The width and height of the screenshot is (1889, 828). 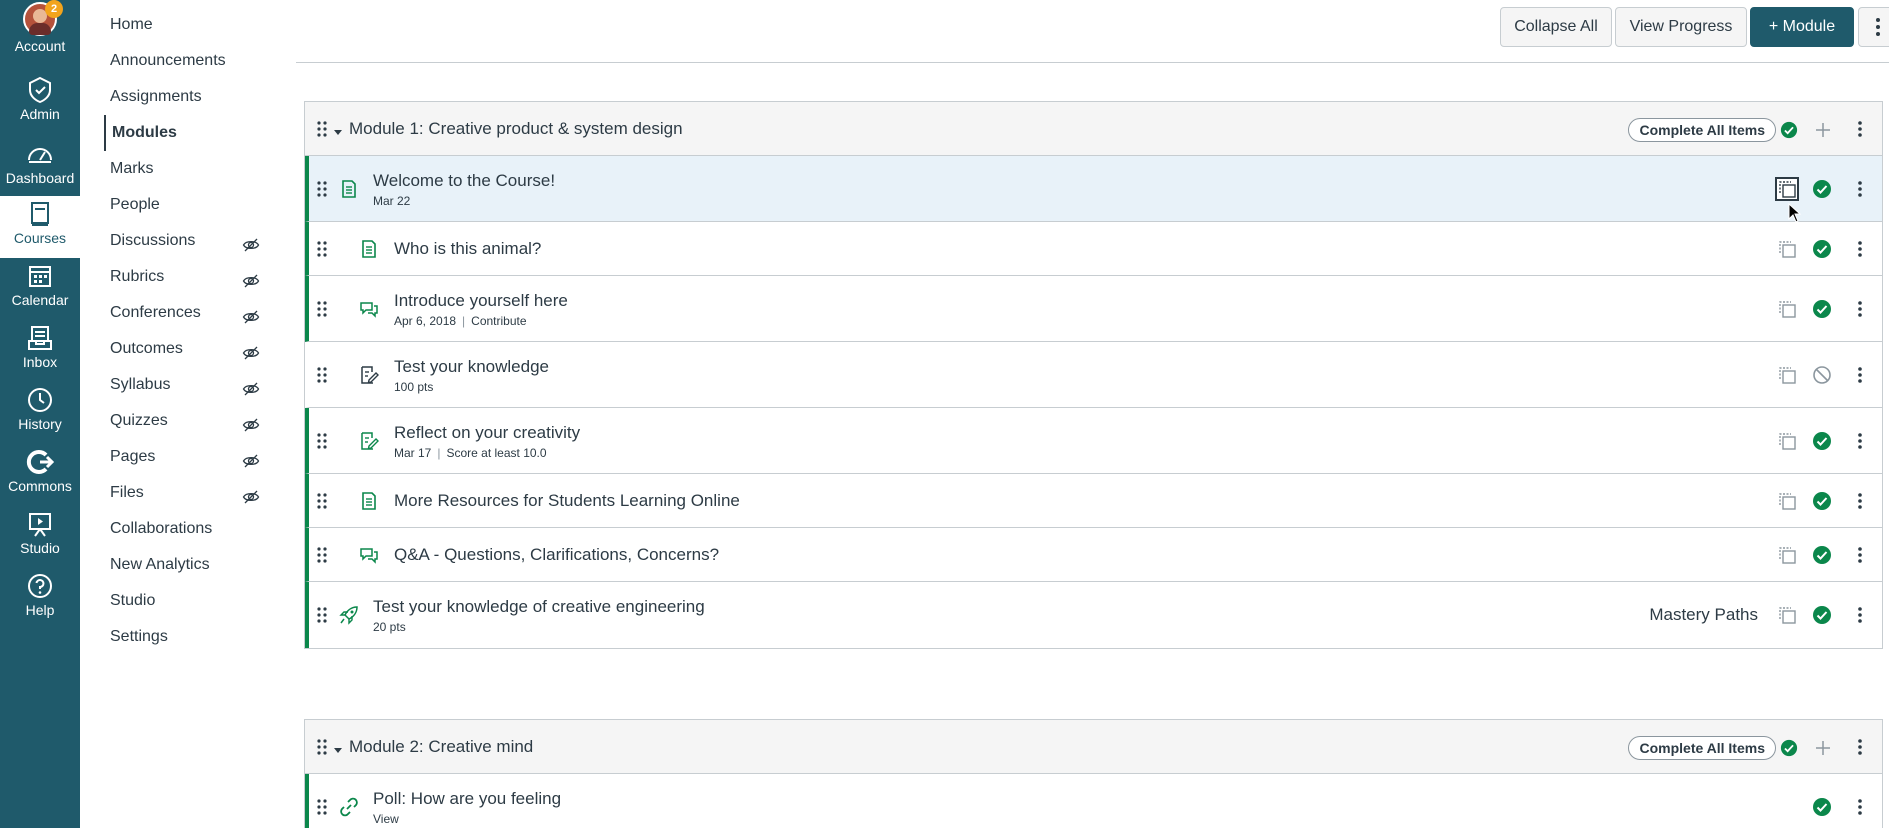 I want to click on module-item-row: Welcome to the Course! Mar 22, so click(x=1093, y=189).